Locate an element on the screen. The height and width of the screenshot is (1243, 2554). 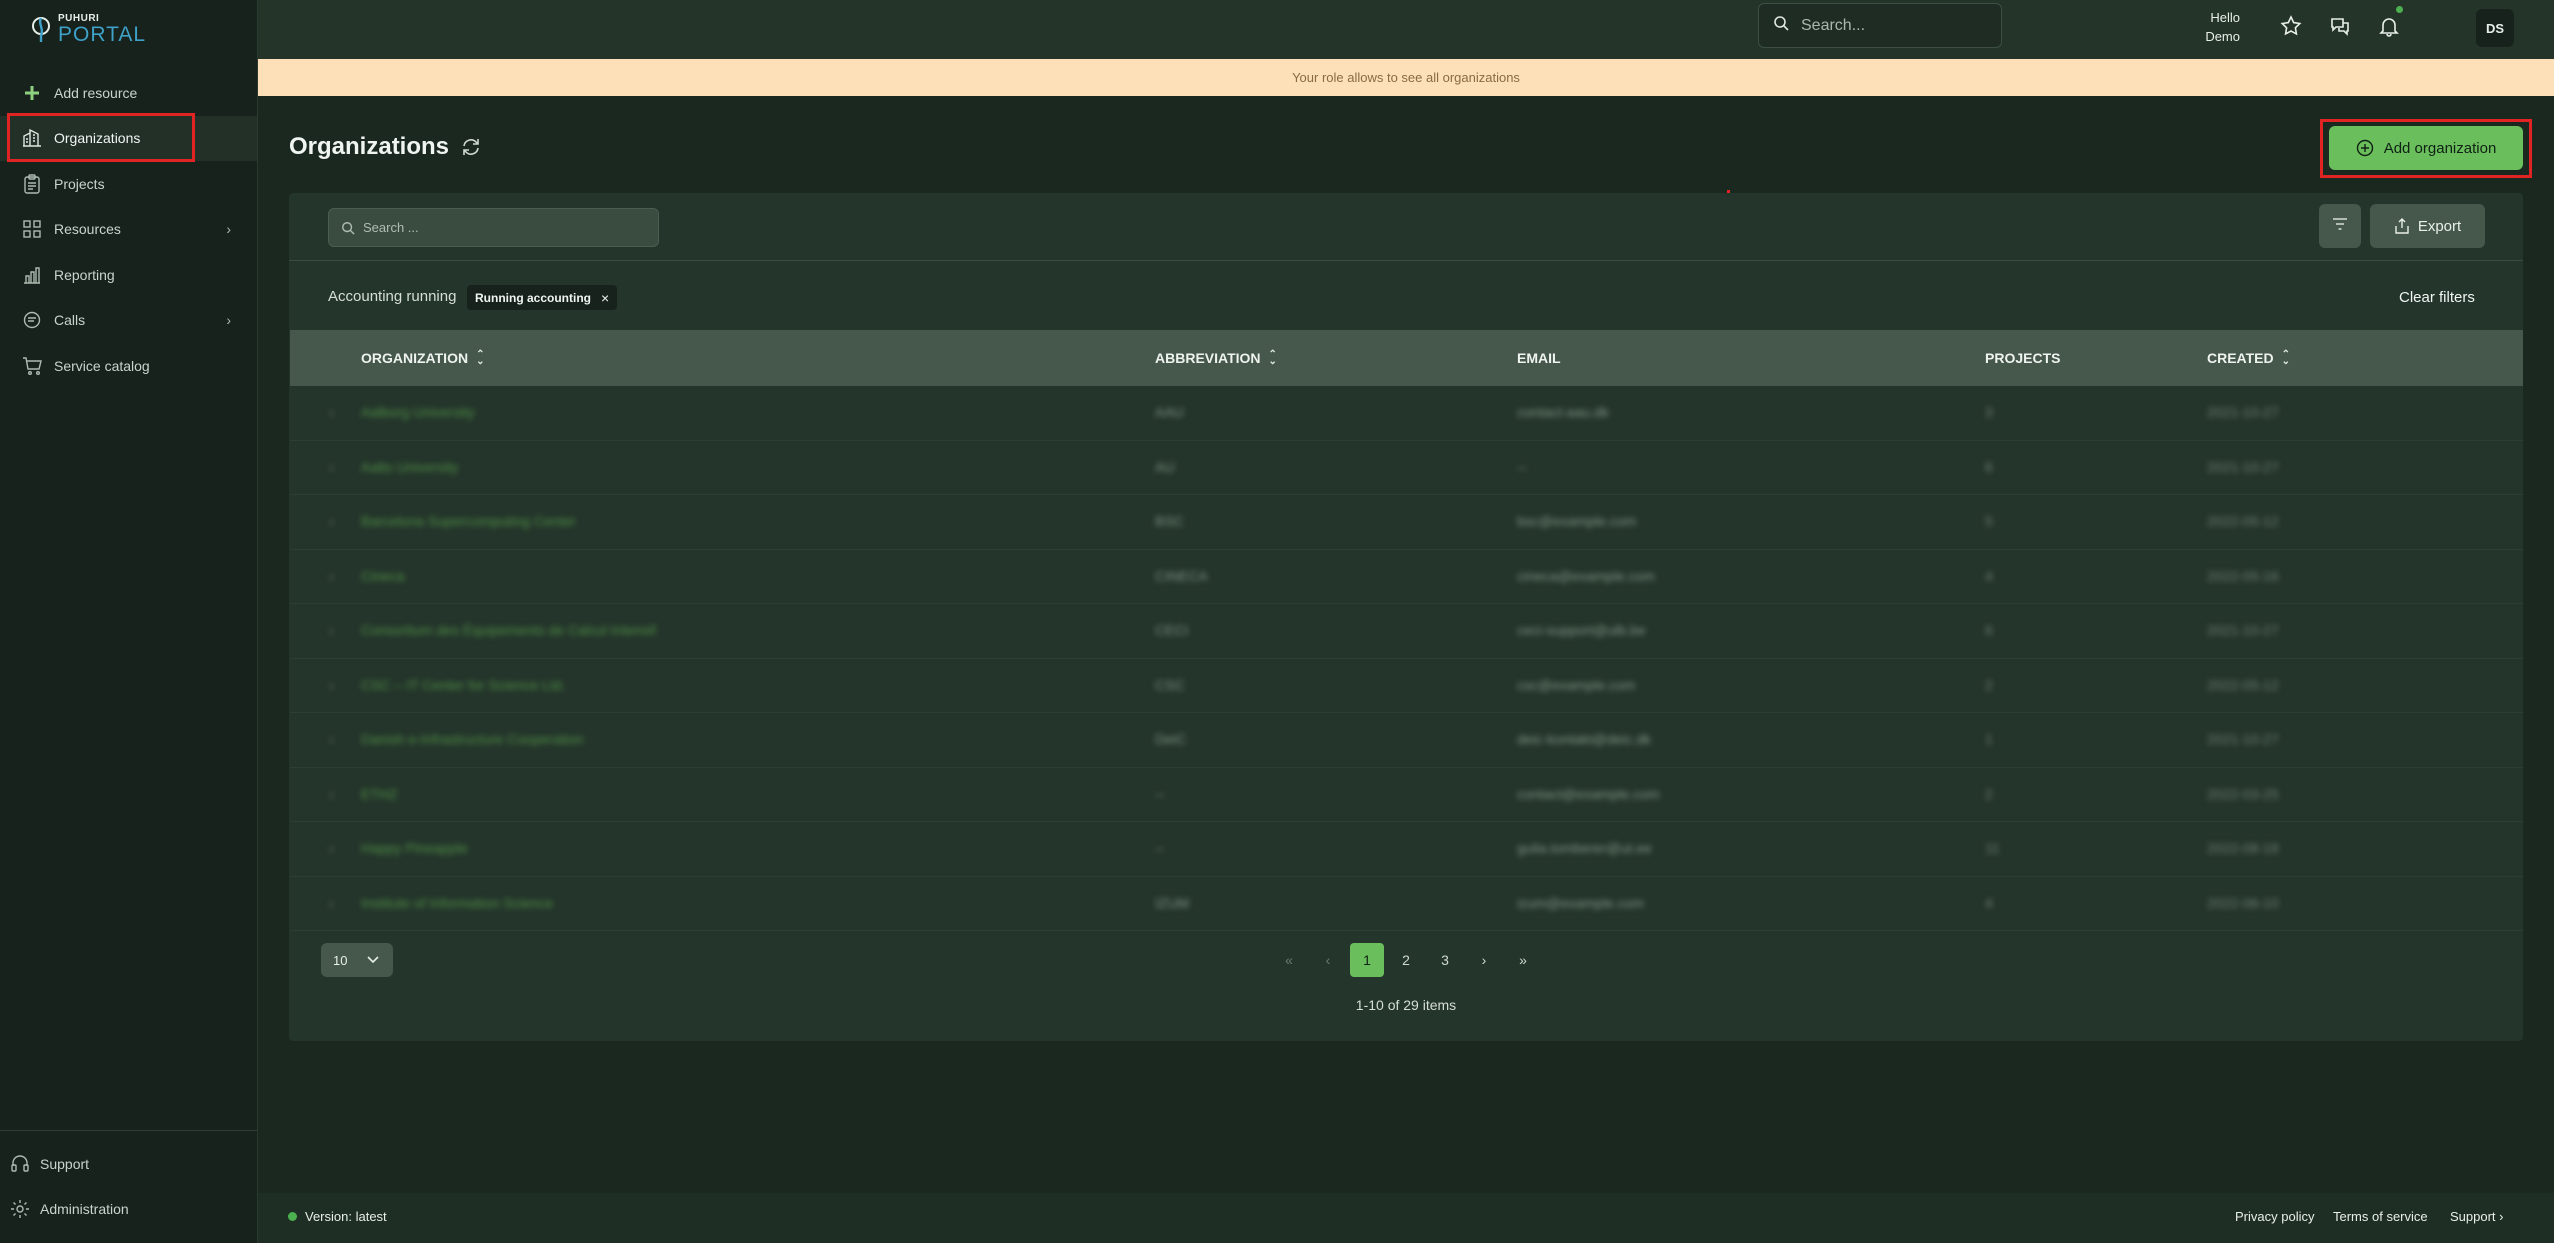
cell-projects: 6 is located at coordinates (1989, 630).